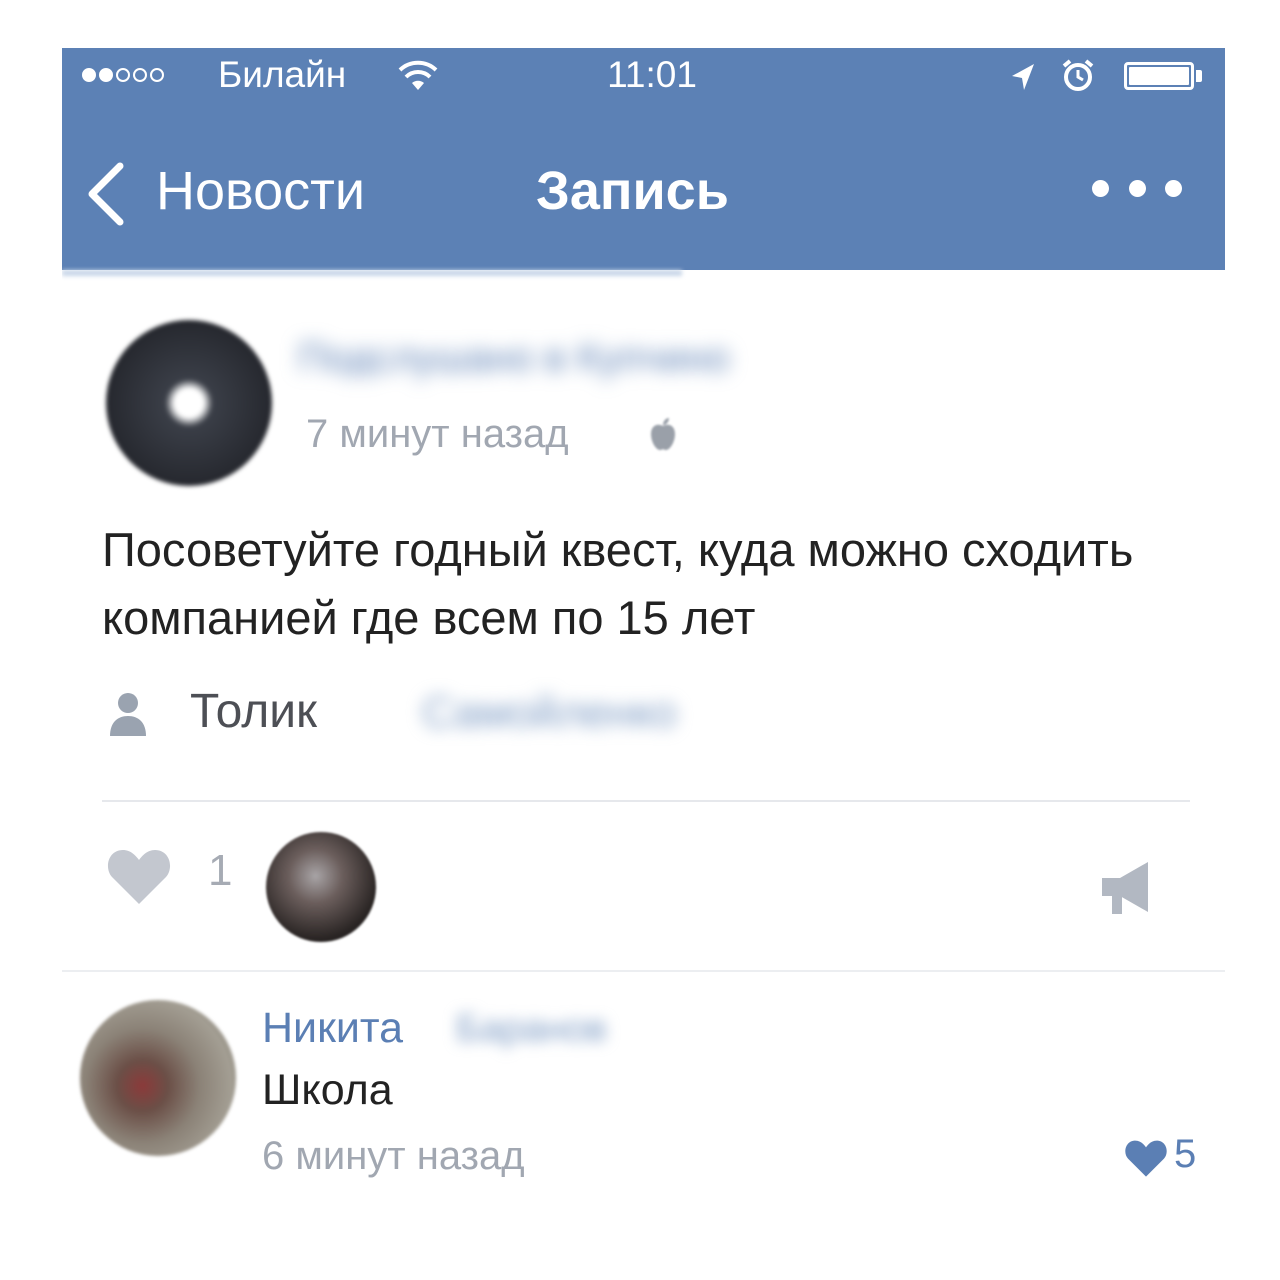 This screenshot has height=1280, width=1280. What do you see at coordinates (123, 75) in the screenshot?
I see `signal-strength-icon` at bounding box center [123, 75].